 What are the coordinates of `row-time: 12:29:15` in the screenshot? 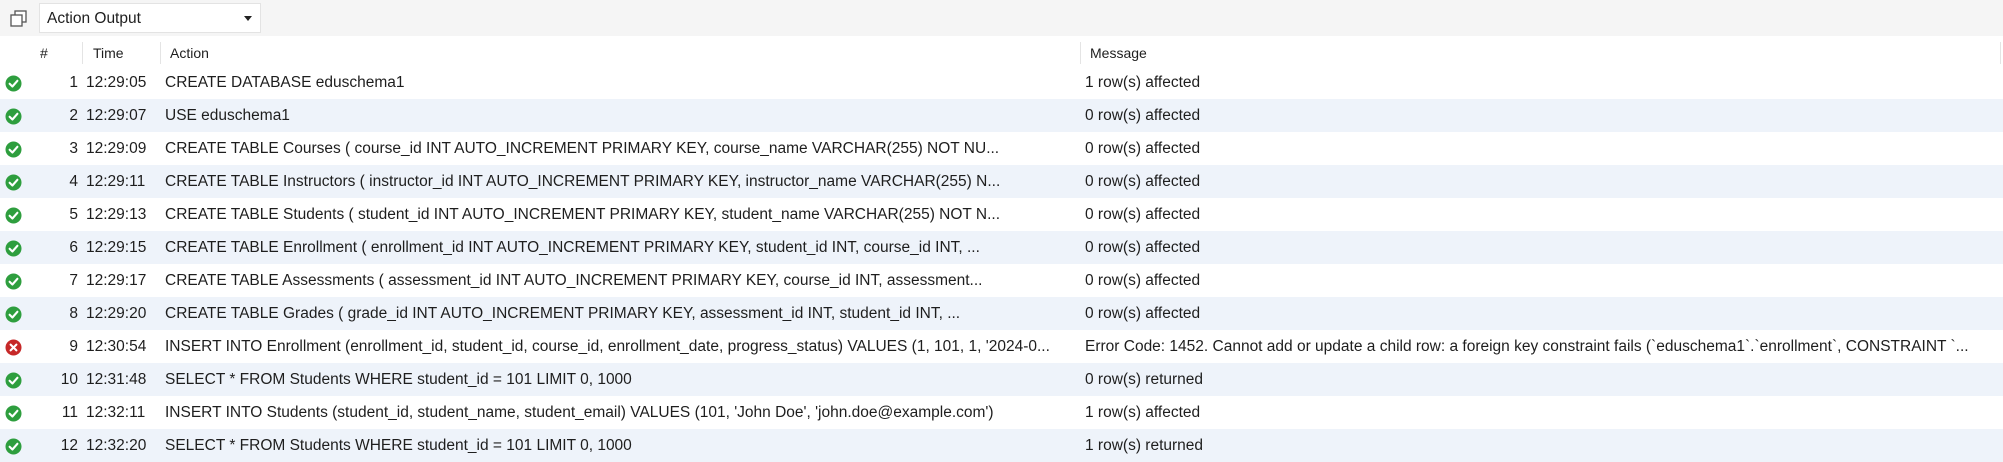 It's located at (116, 247).